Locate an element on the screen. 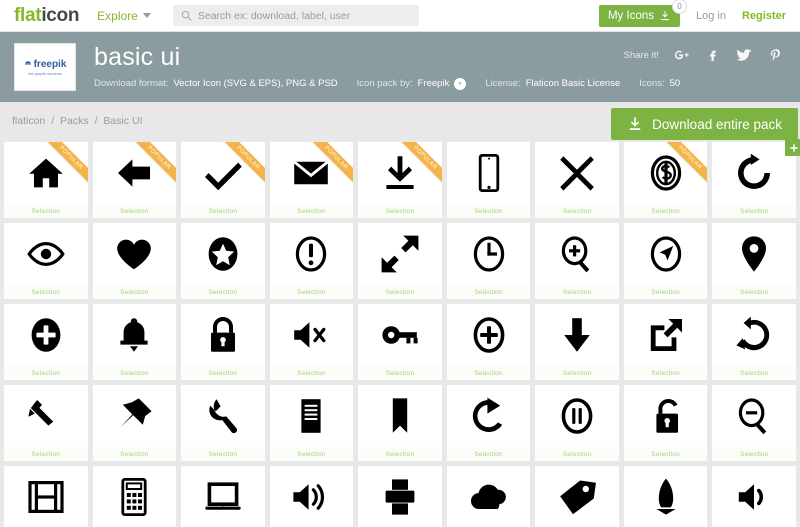 The height and width of the screenshot is (527, 800). breadcrumb-item-basic-ui: Basic UI is located at coordinates (122, 121).